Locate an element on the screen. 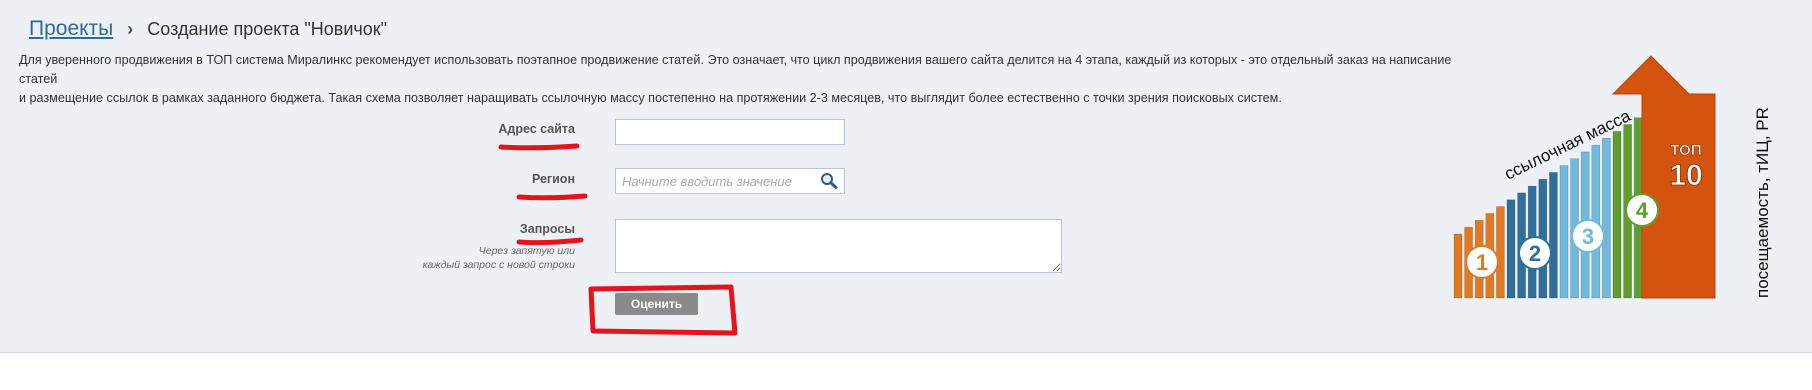 The height and width of the screenshot is (390, 1812). queries-hint-line-1: Через запятую или is located at coordinates (526, 251).